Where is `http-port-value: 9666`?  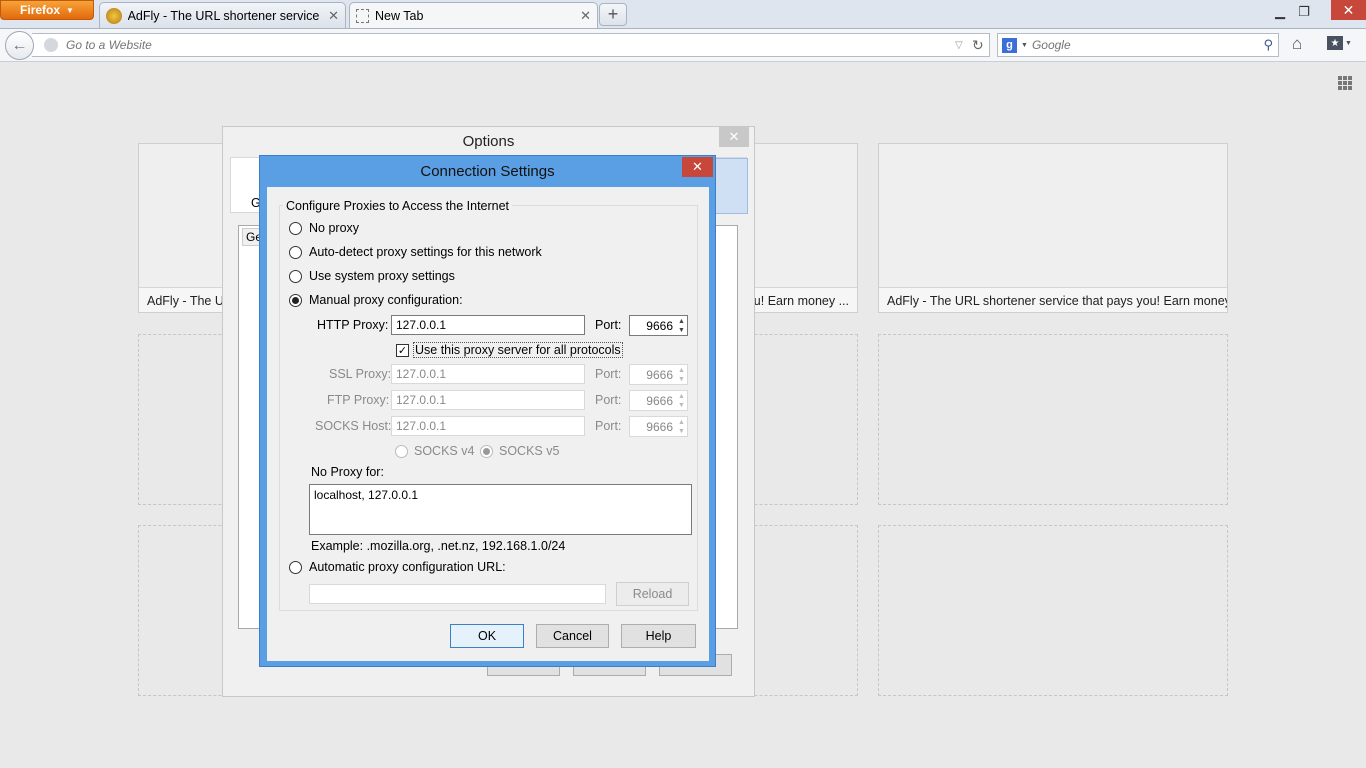
http-port-value: 9666 is located at coordinates (659, 326).